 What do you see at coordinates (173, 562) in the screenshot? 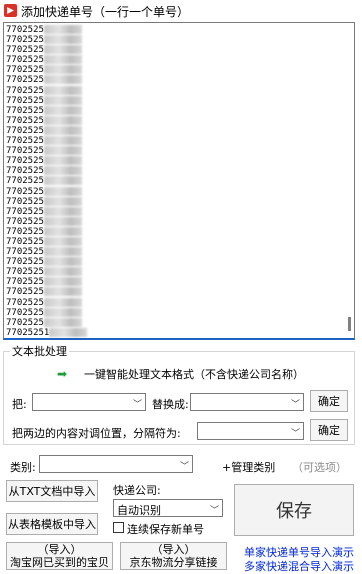
I see `jd-button-line2: 京东物流分享链接` at bounding box center [173, 562].